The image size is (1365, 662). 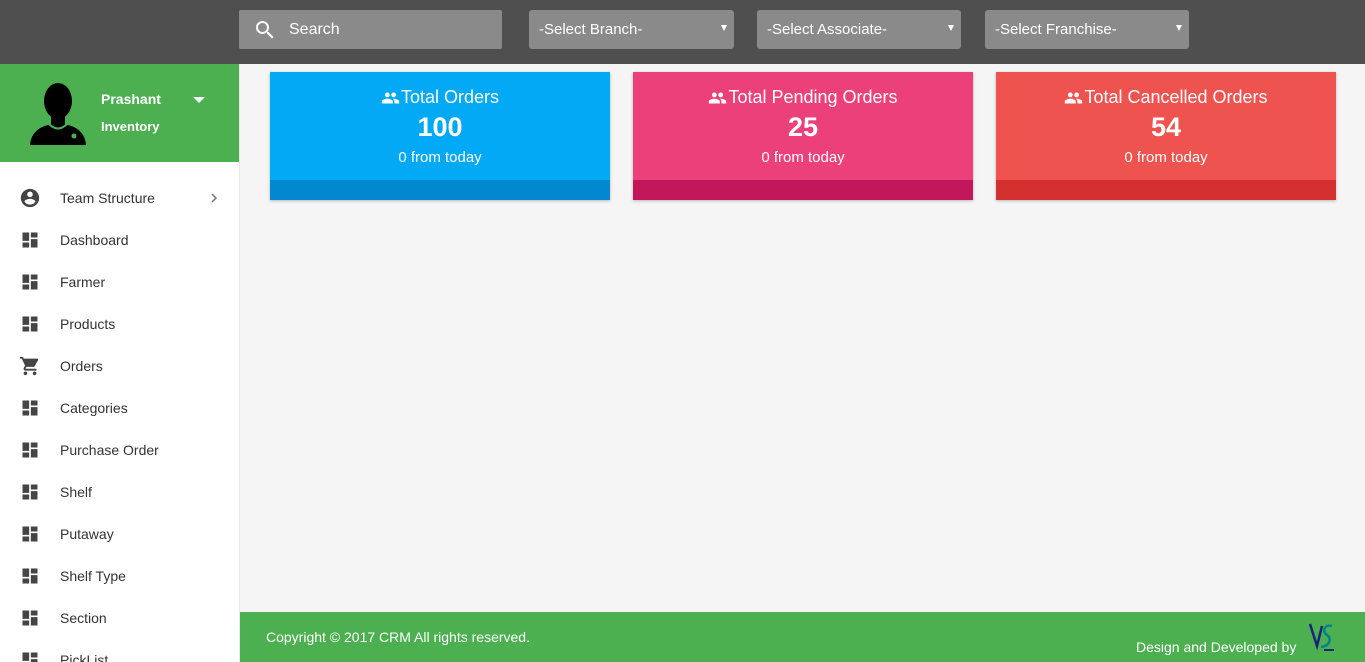 I want to click on sidebar-item-label: Shelf, so click(x=76, y=492).